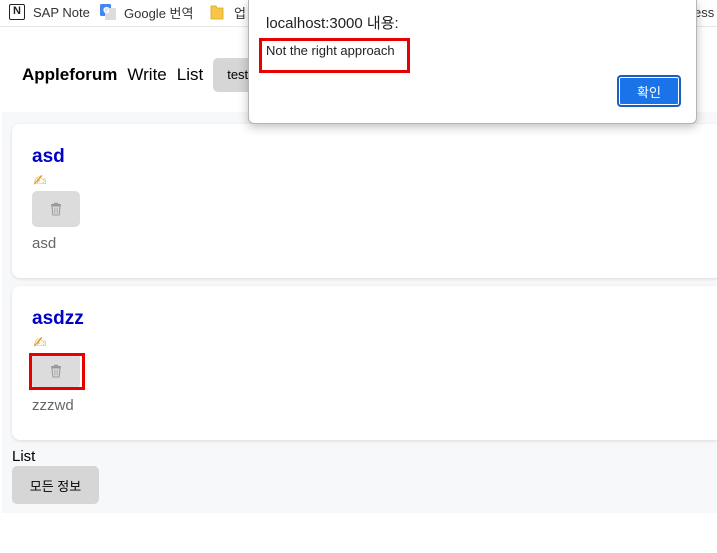 The image size is (717, 553). Describe the element at coordinates (159, 13) in the screenshot. I see `bookmark-label: Google 번역` at that location.